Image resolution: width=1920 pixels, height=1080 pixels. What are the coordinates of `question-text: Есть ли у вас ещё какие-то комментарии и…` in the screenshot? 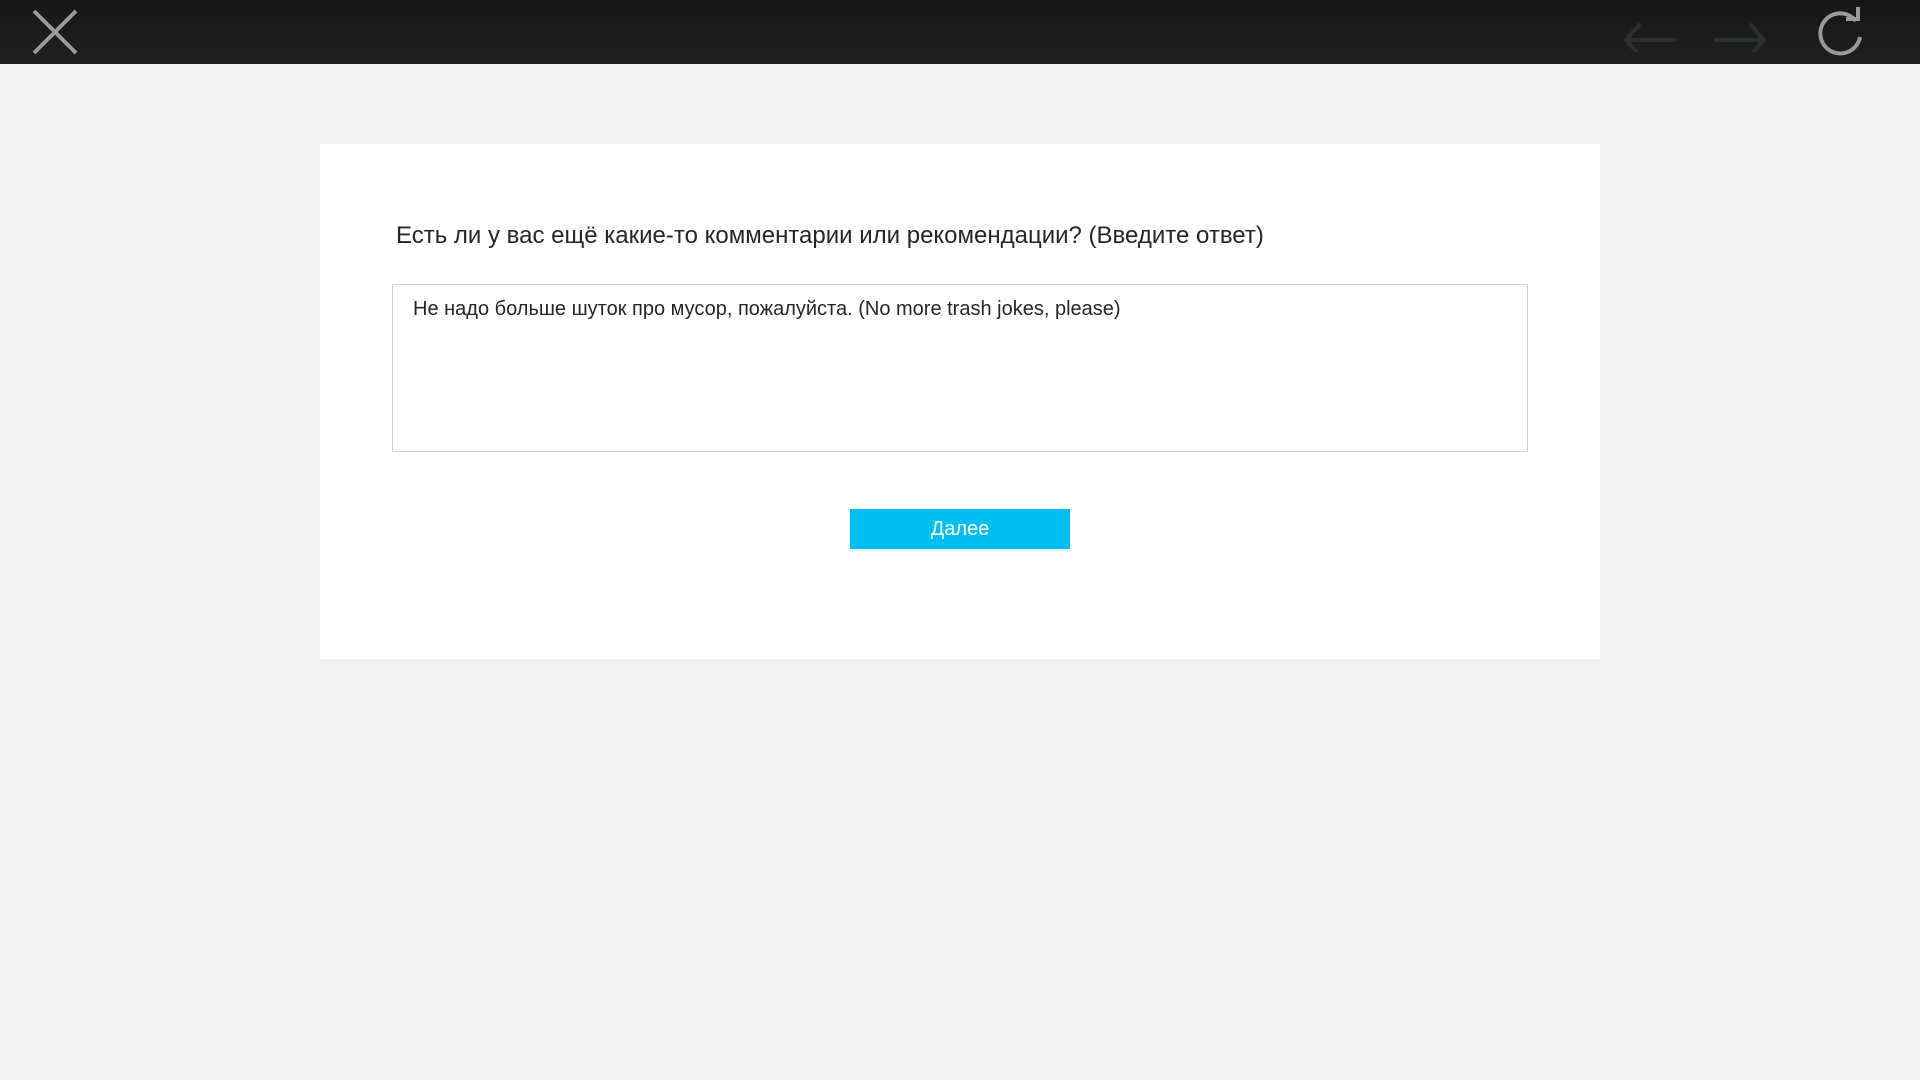 It's located at (830, 235).